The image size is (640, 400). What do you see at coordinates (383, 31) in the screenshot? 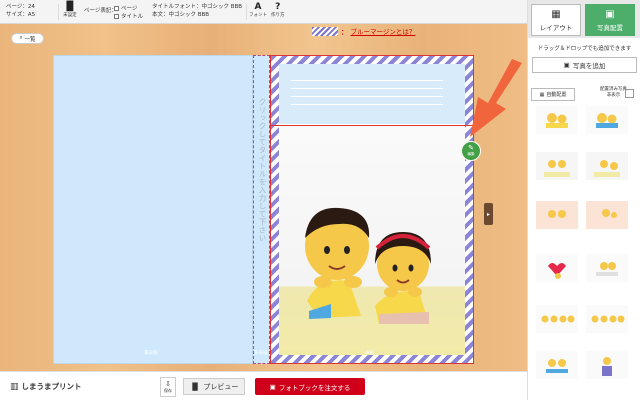
I see `bluemargin-link: ブルーマージンとは？` at bounding box center [383, 31].